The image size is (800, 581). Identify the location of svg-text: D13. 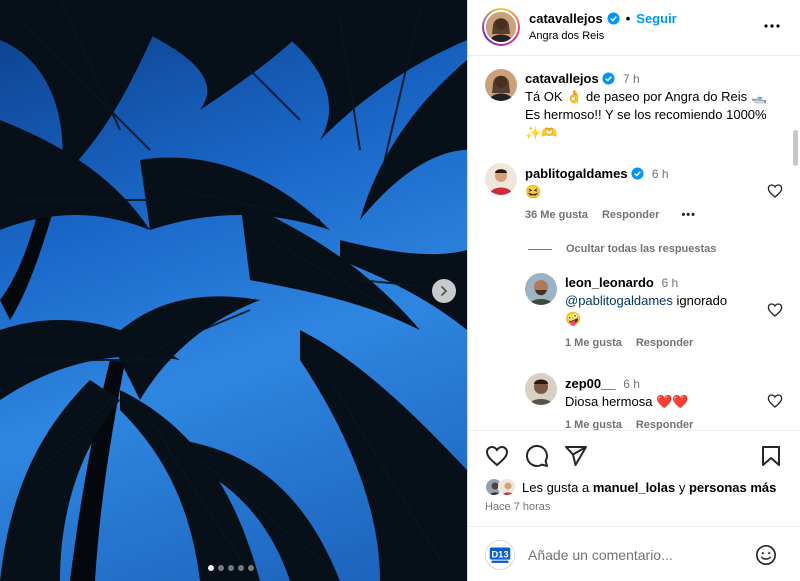
(499, 554).